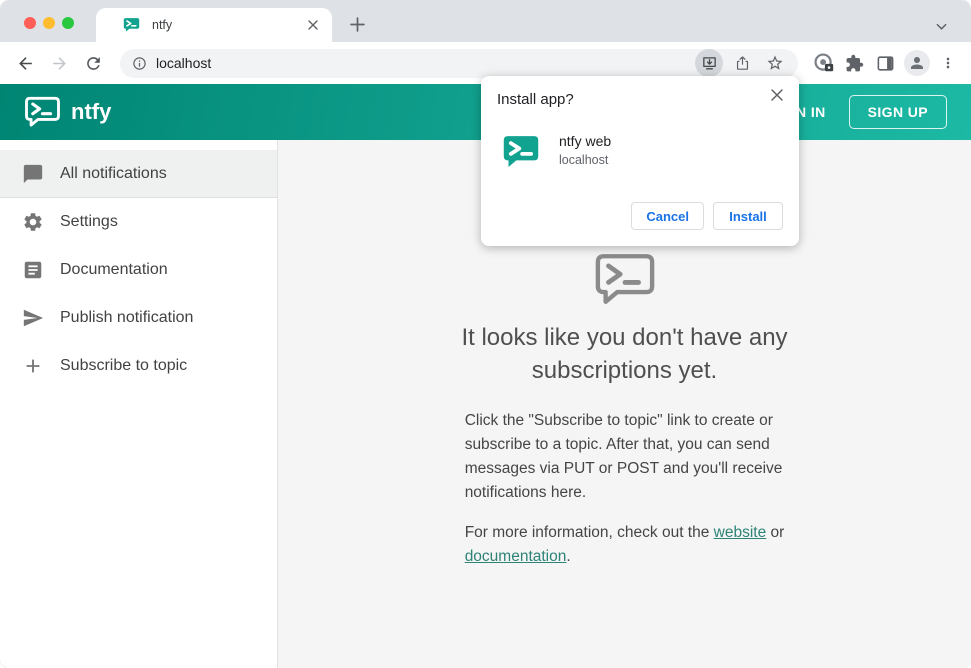 The width and height of the screenshot is (971, 668). What do you see at coordinates (941, 26) in the screenshot?
I see `tab-search-chevron-icon` at bounding box center [941, 26].